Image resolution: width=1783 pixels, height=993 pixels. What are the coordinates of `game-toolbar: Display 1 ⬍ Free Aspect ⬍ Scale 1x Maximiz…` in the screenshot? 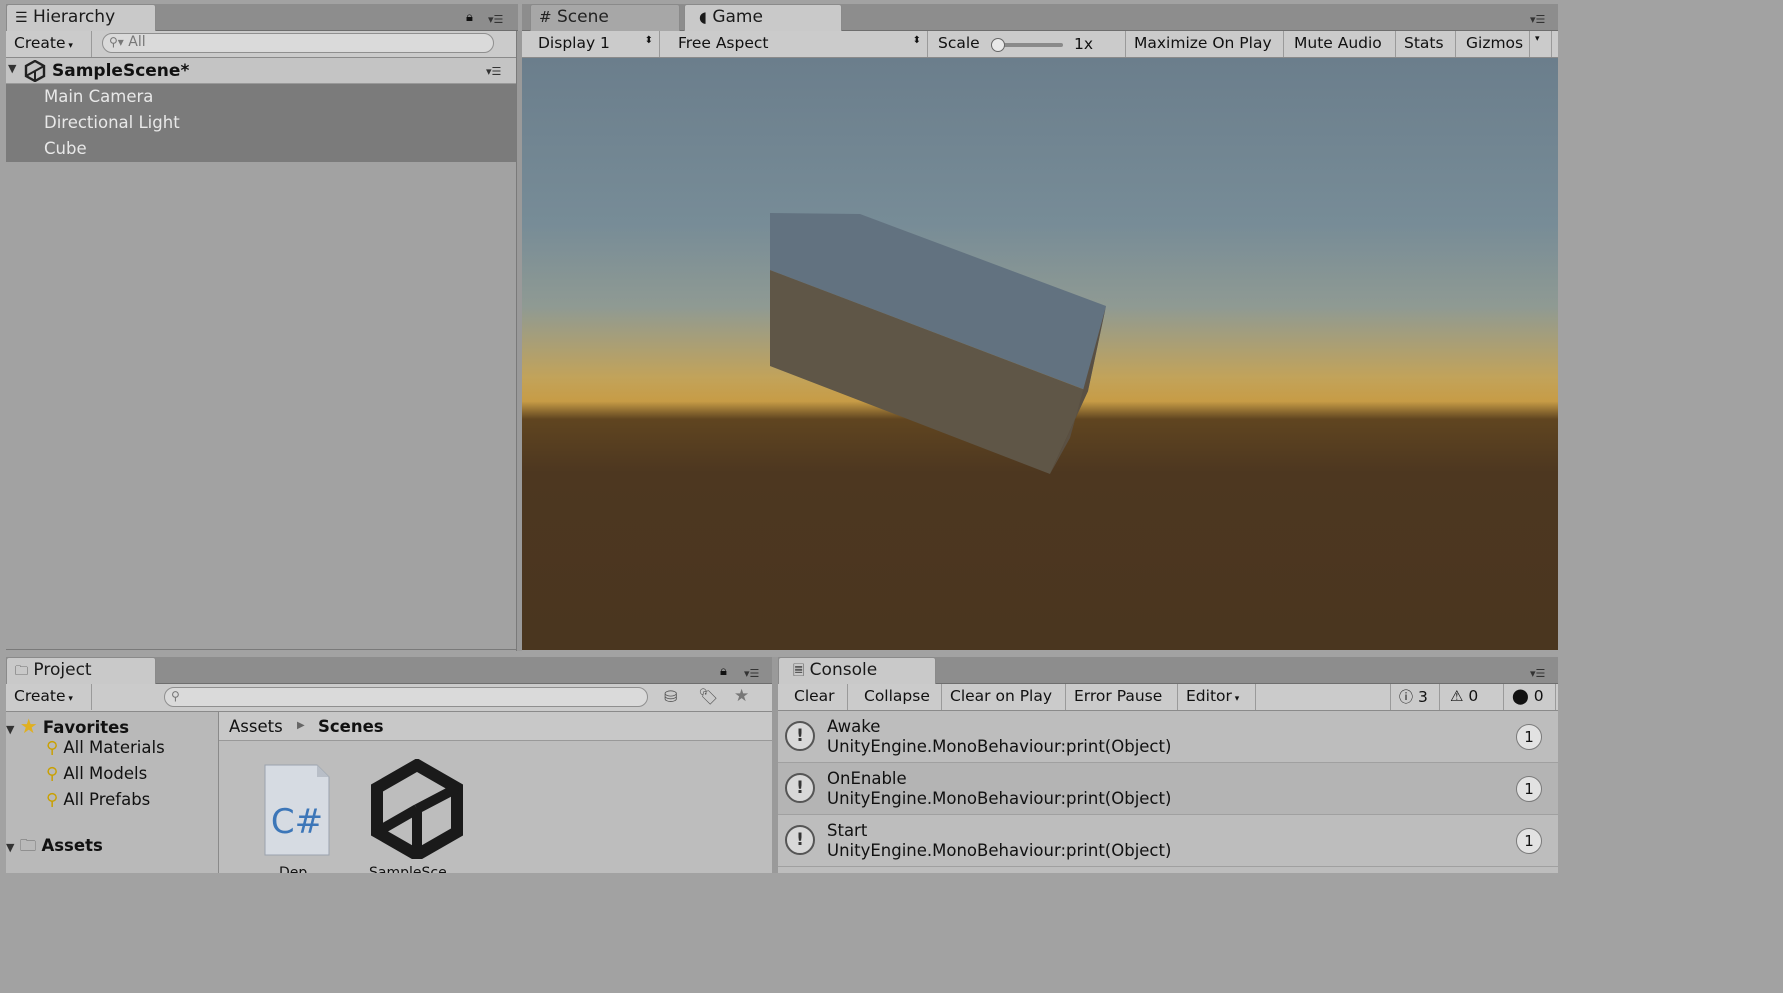 It's located at (1040, 44).